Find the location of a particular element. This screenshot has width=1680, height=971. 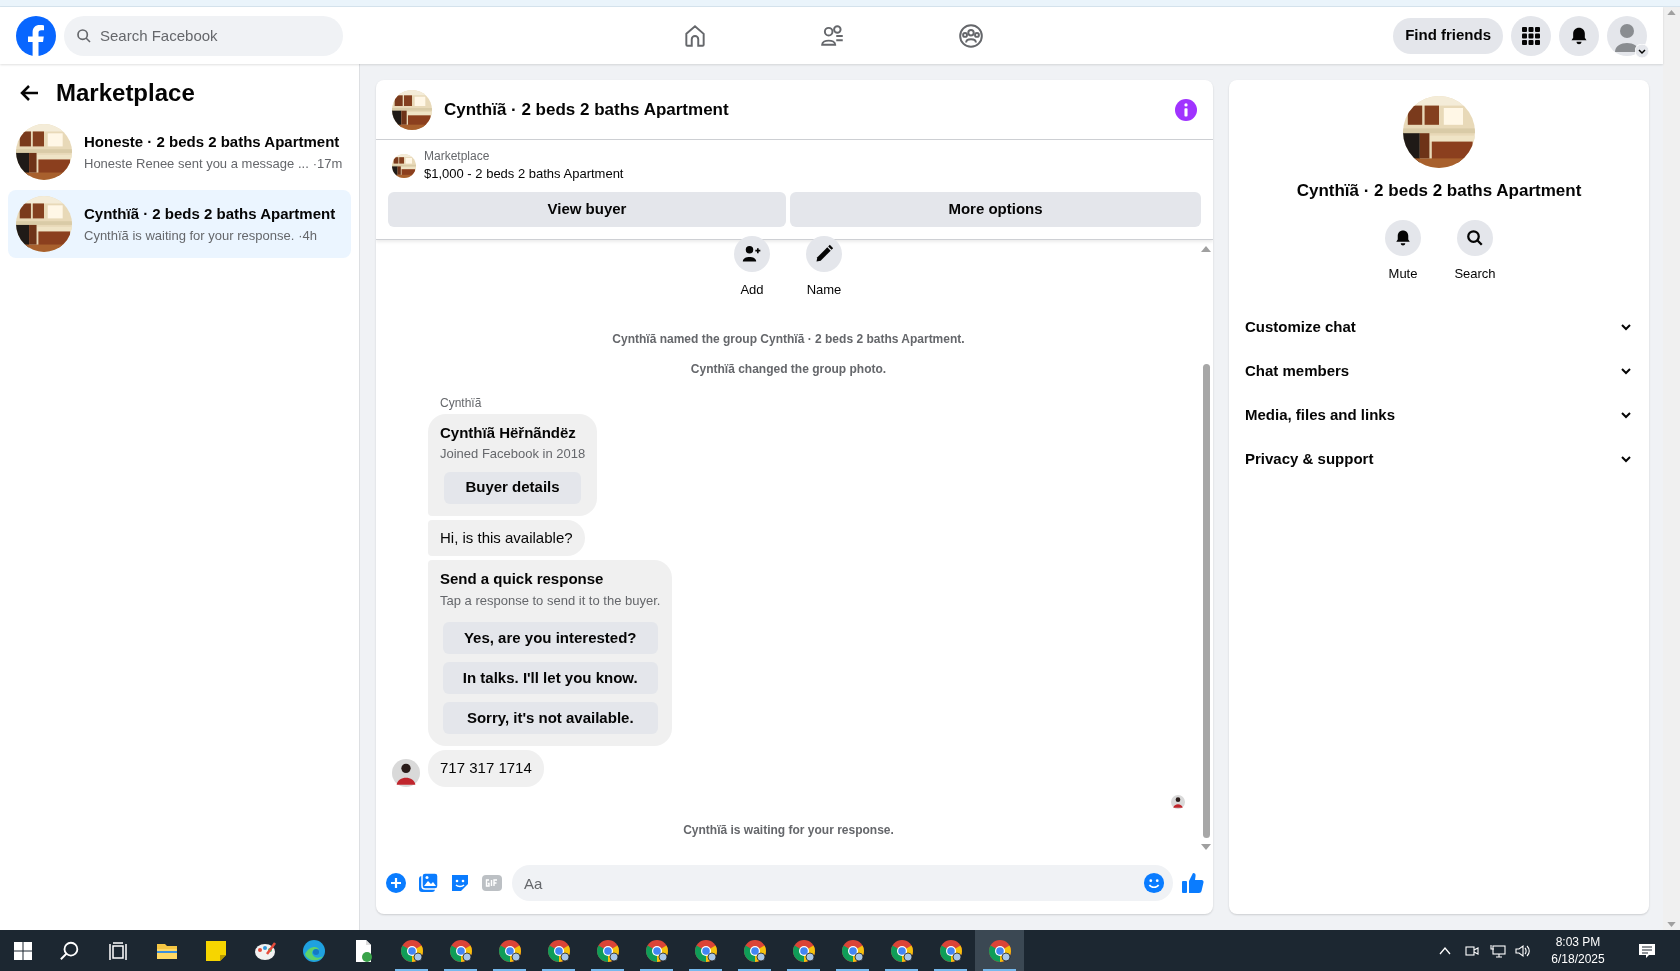

buyer-joined: Joined Facebook in 2018 is located at coordinates (513, 454).